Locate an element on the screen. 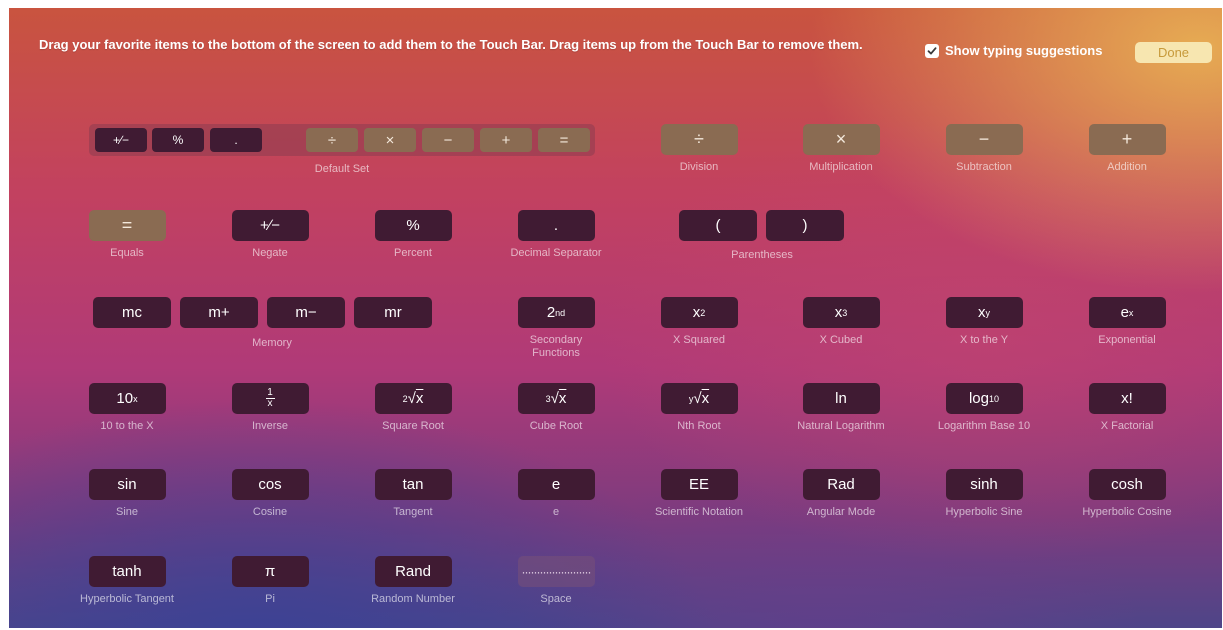 The height and width of the screenshot is (630, 1223). secondary-functions-item: 2nd Secondary Functions is located at coordinates (556, 328).